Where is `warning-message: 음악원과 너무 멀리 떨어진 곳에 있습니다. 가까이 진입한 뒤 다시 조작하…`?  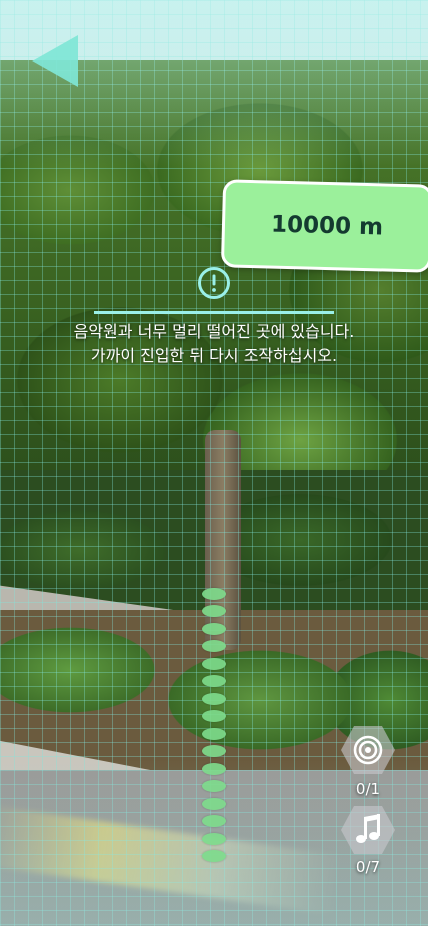
warning-message: 음악원과 너무 멀리 떨어진 곳에 있습니다. 가까이 진입한 뒤 다시 조작하… is located at coordinates (214, 344).